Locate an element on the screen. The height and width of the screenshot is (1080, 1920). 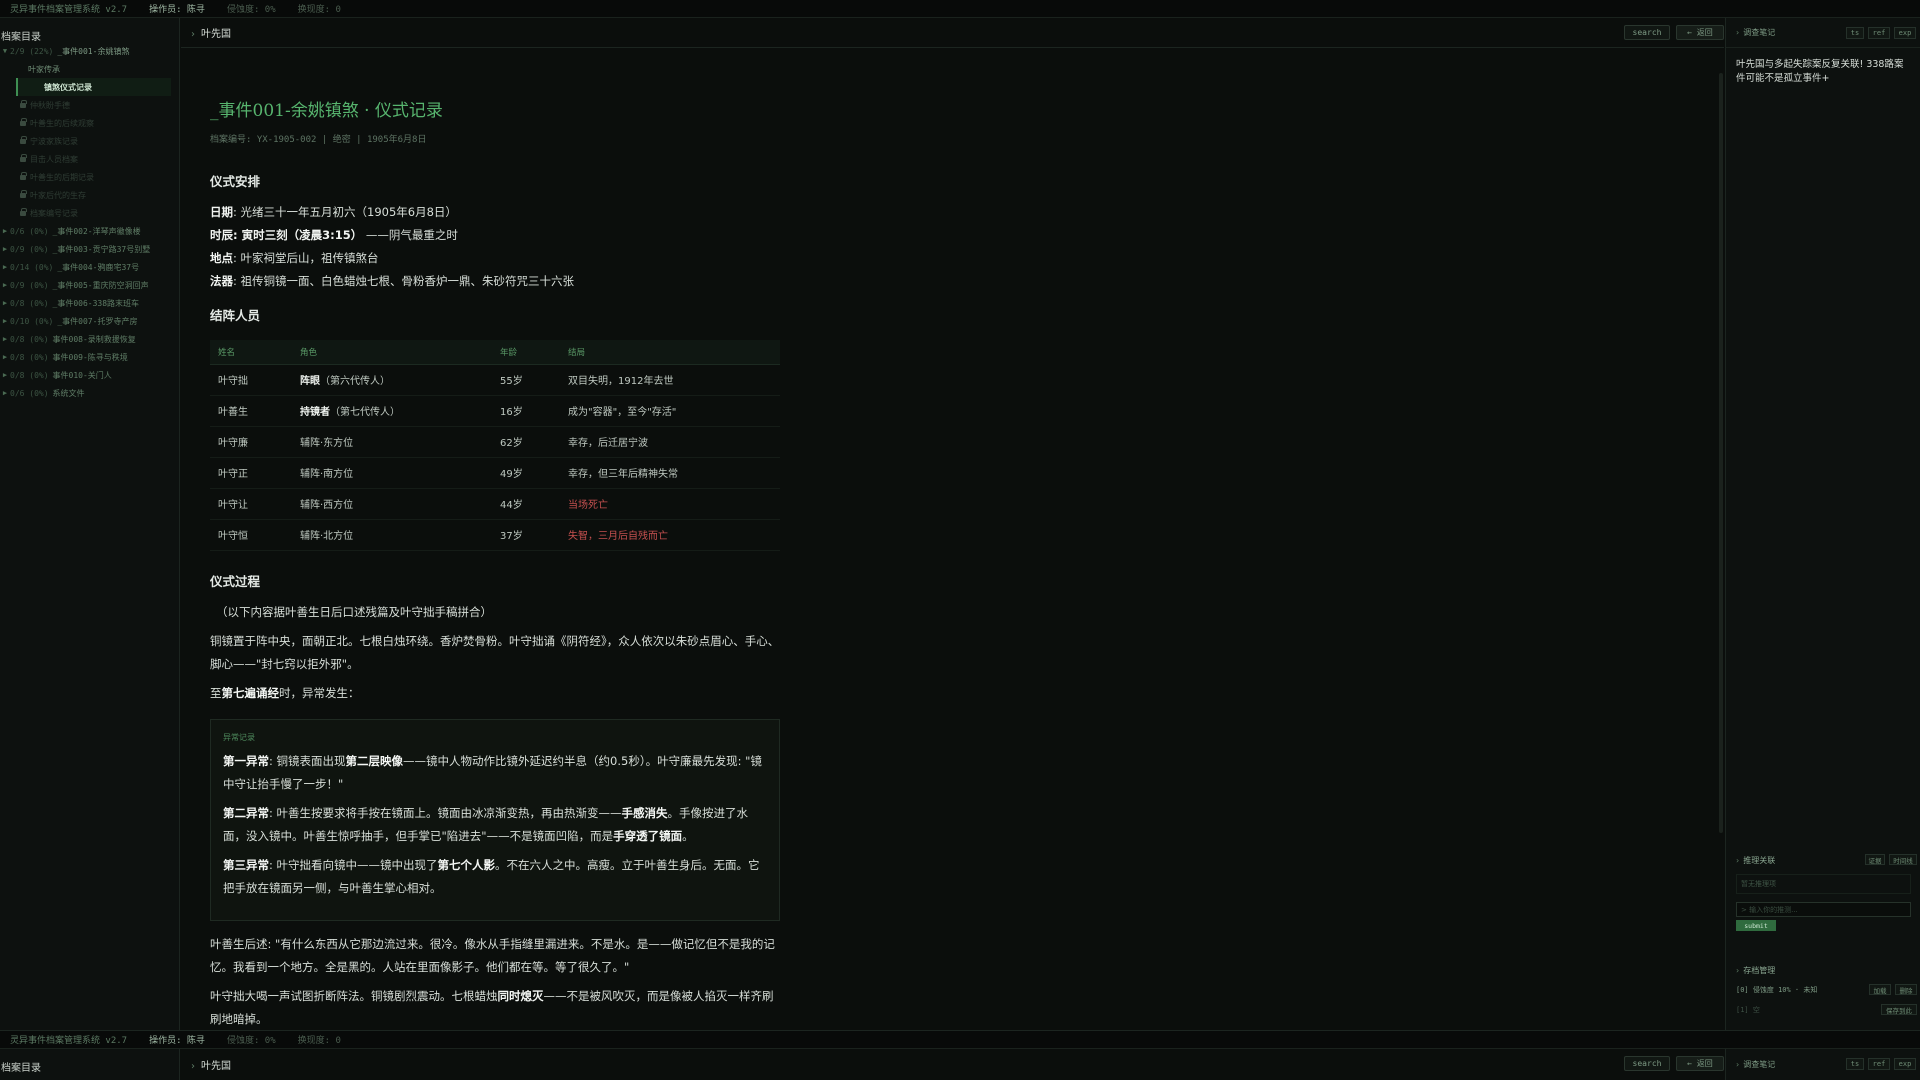
sidebar-title: 档案目录 is located at coordinates (21, 1068).